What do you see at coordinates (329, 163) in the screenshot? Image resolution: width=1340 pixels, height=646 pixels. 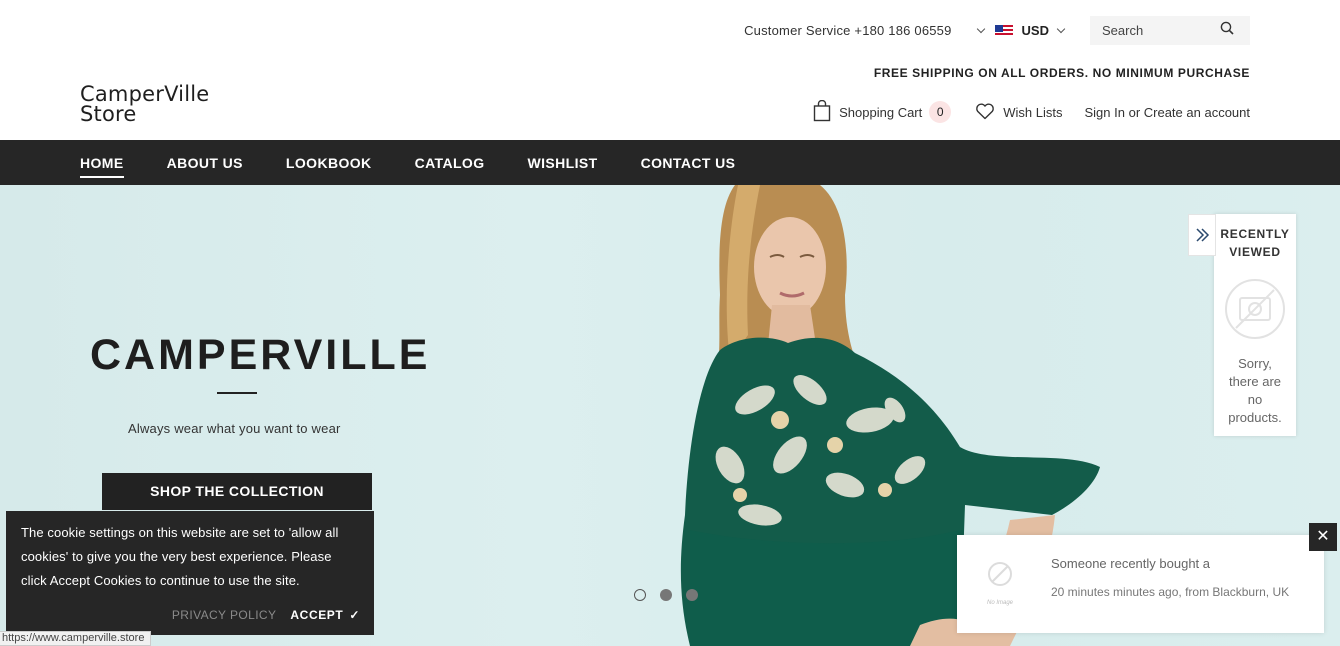 I see `nav-item-lookbook: LOOKBOOK` at bounding box center [329, 163].